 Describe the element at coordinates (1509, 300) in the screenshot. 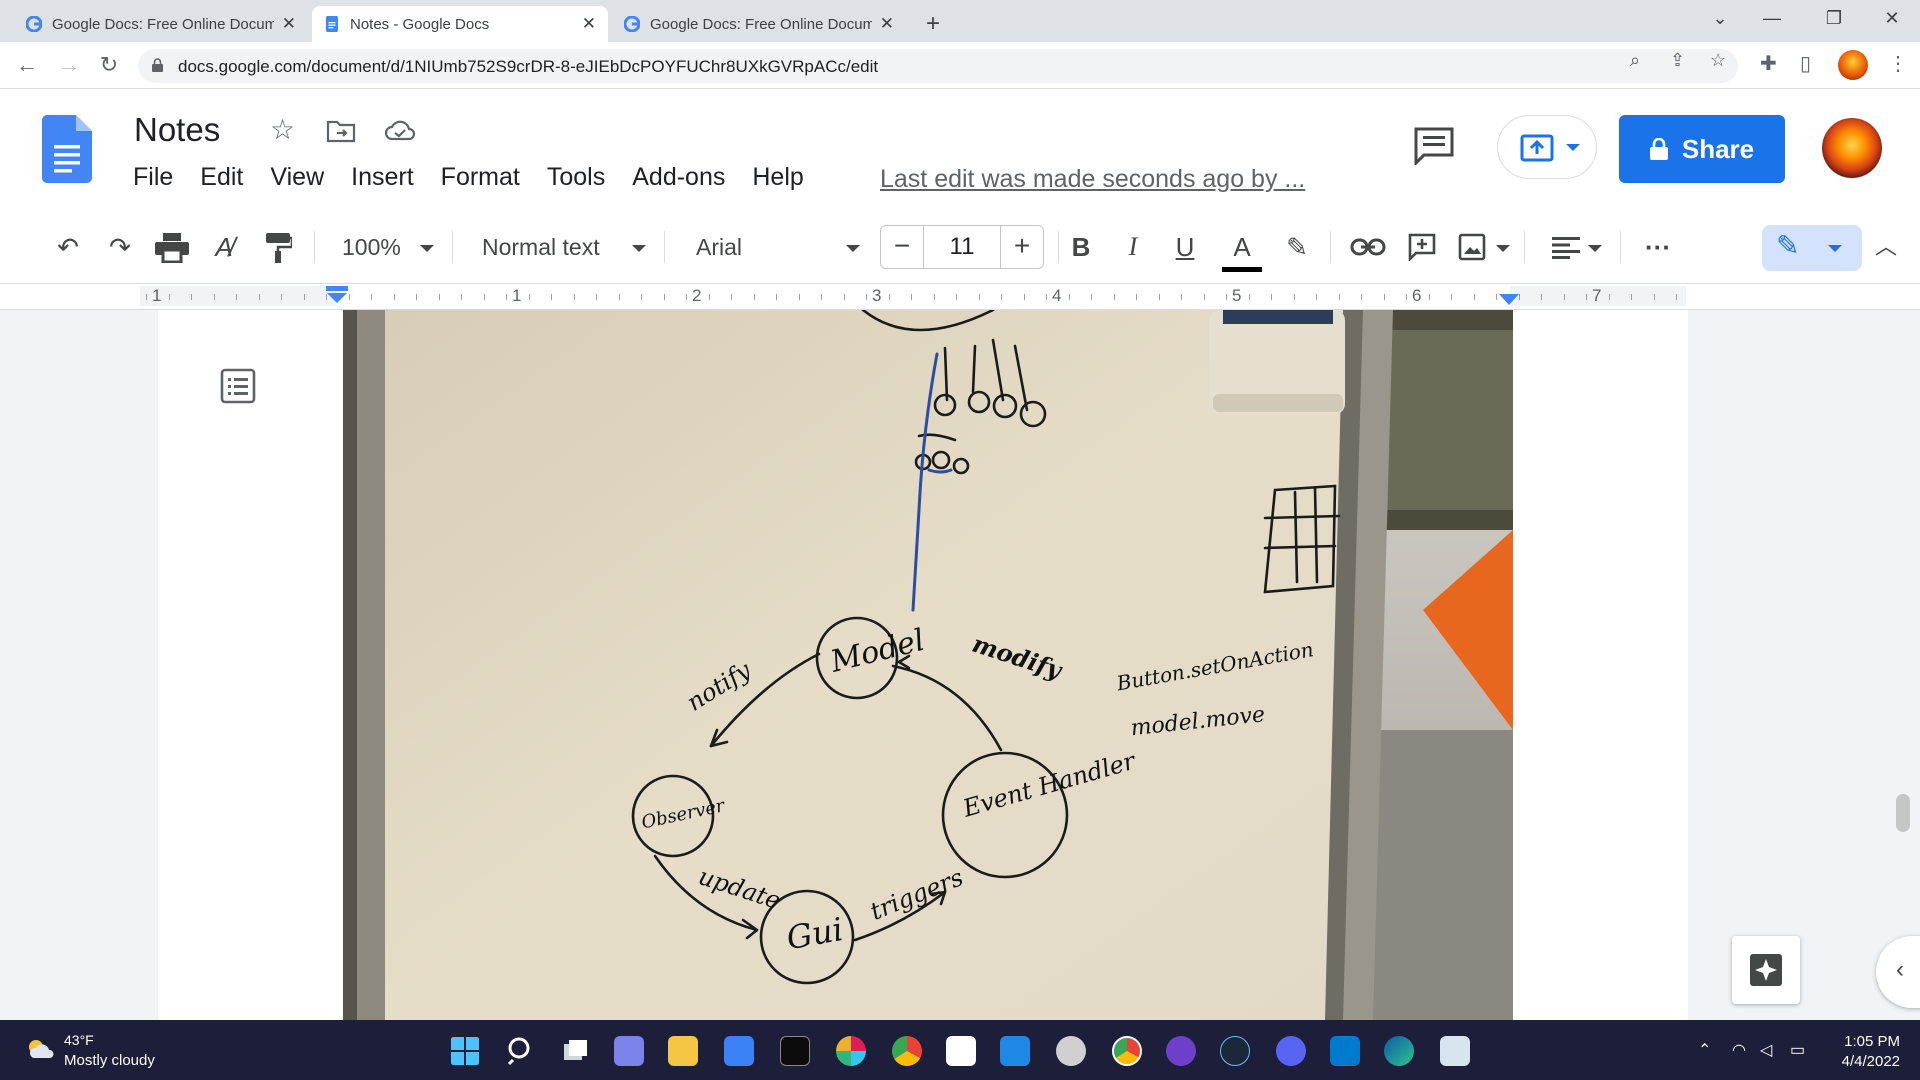

I see `right-indent-marker` at that location.